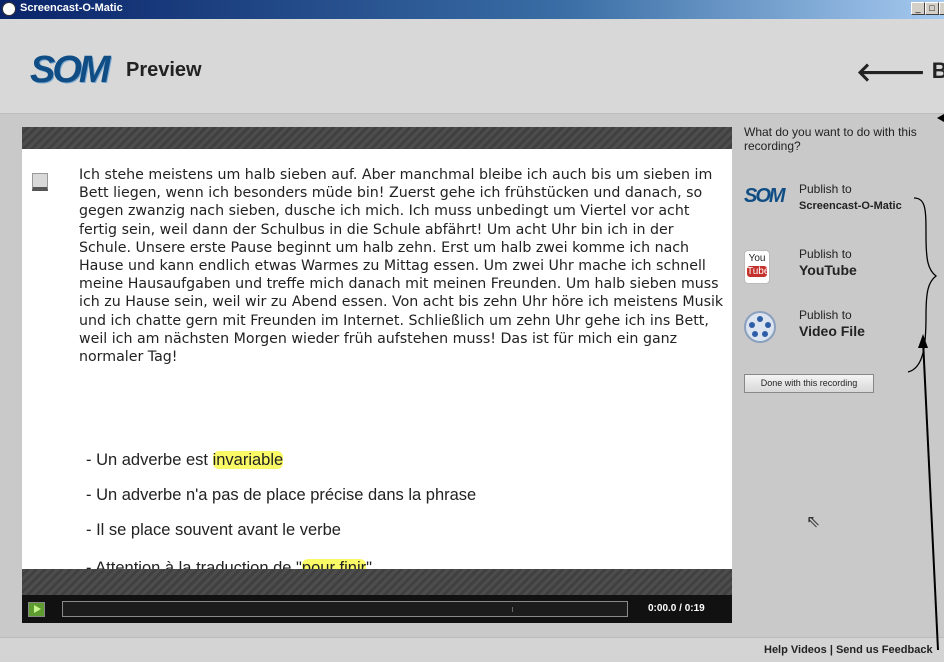  Describe the element at coordinates (40, 182) in the screenshot. I see `slide-marker-icon` at that location.